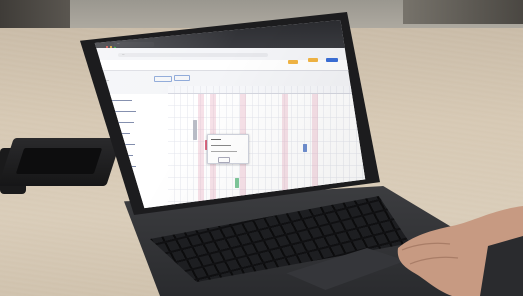  I want to click on background-furniture-left, so click(35, 14).